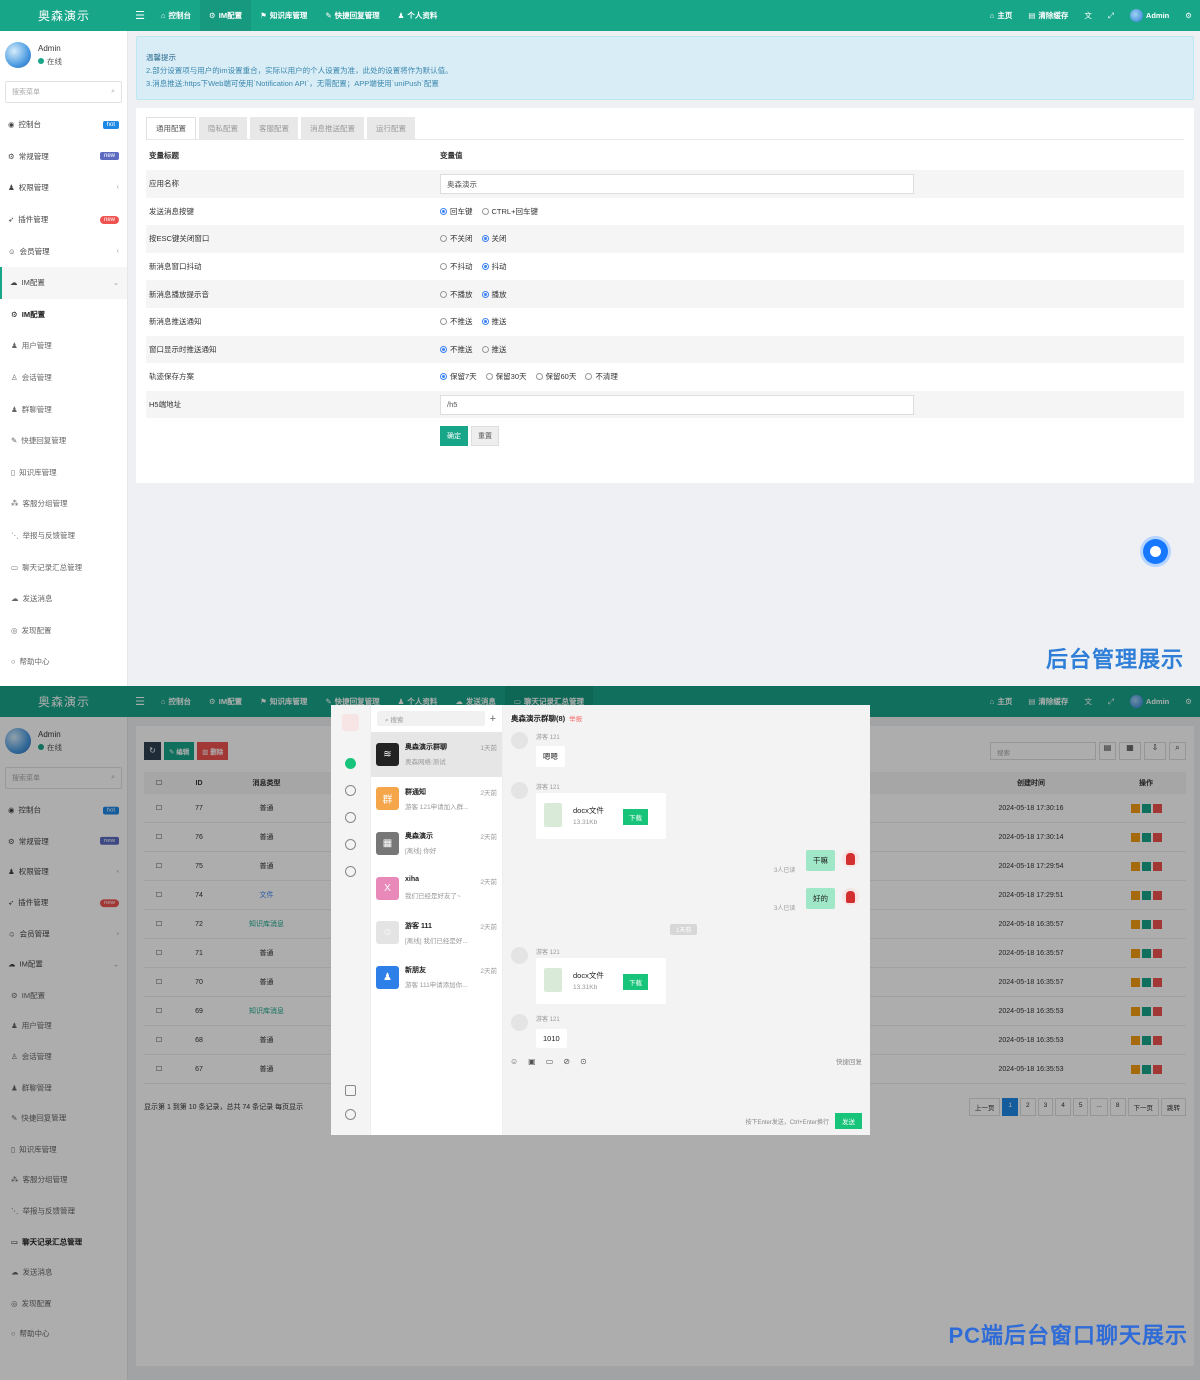 The height and width of the screenshot is (1380, 1200). Describe the element at coordinates (451, 843) in the screenshot. I see `conversation-body: 奥森演示 2天前 [离线] 你好` at that location.